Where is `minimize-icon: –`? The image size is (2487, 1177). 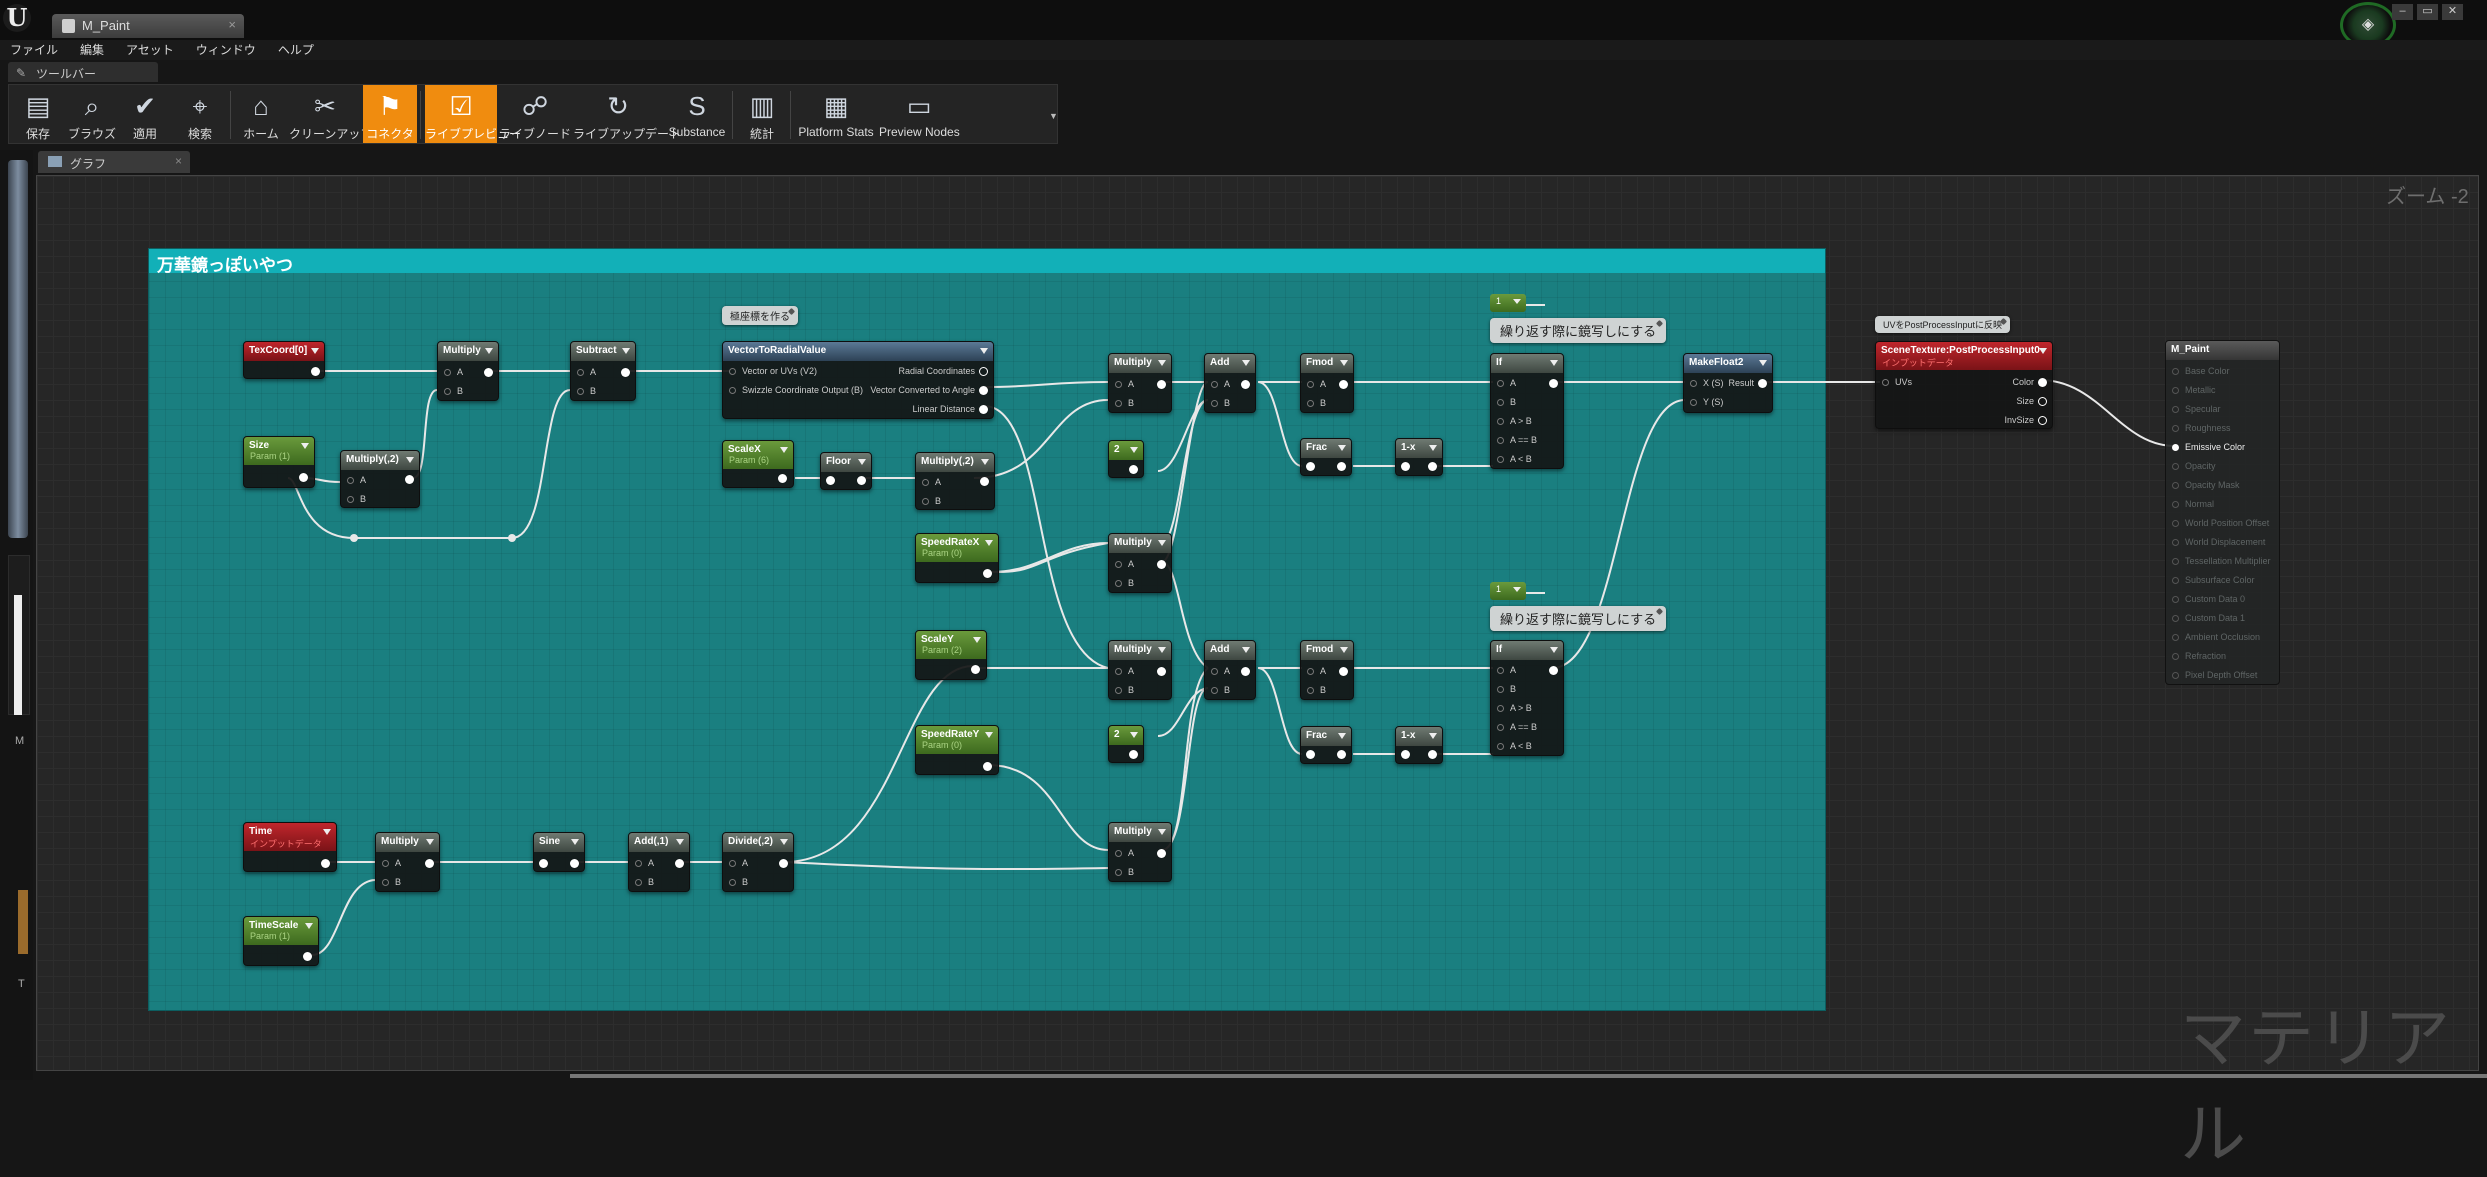
minimize-icon: – is located at coordinates (2402, 12).